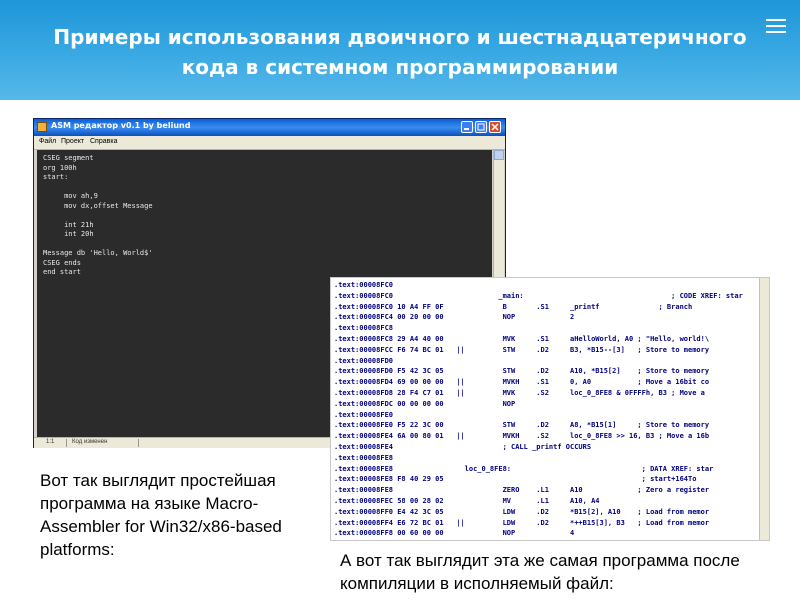 Image resolution: width=800 pixels, height=600 pixels. I want to click on code-line: CSEG segment, so click(68, 158).